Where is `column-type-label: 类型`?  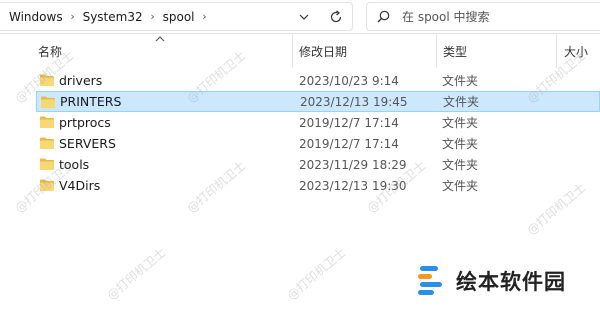
column-type-label: 类型 is located at coordinates (455, 51).